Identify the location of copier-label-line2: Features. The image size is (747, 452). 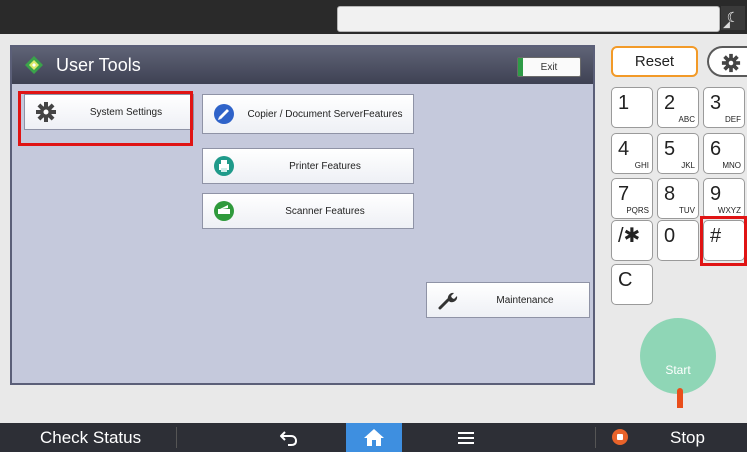
(383, 114).